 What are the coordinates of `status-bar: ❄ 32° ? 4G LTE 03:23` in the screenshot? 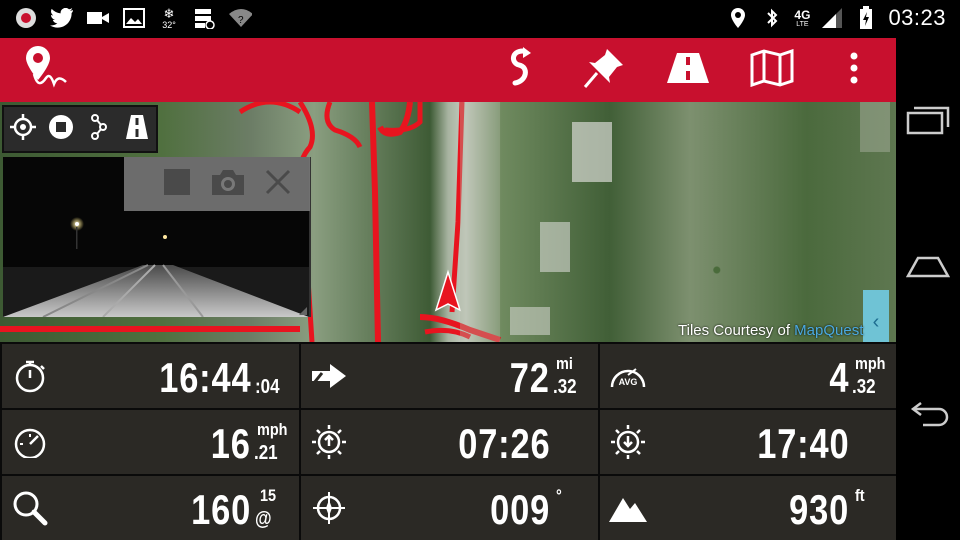 It's located at (480, 19).